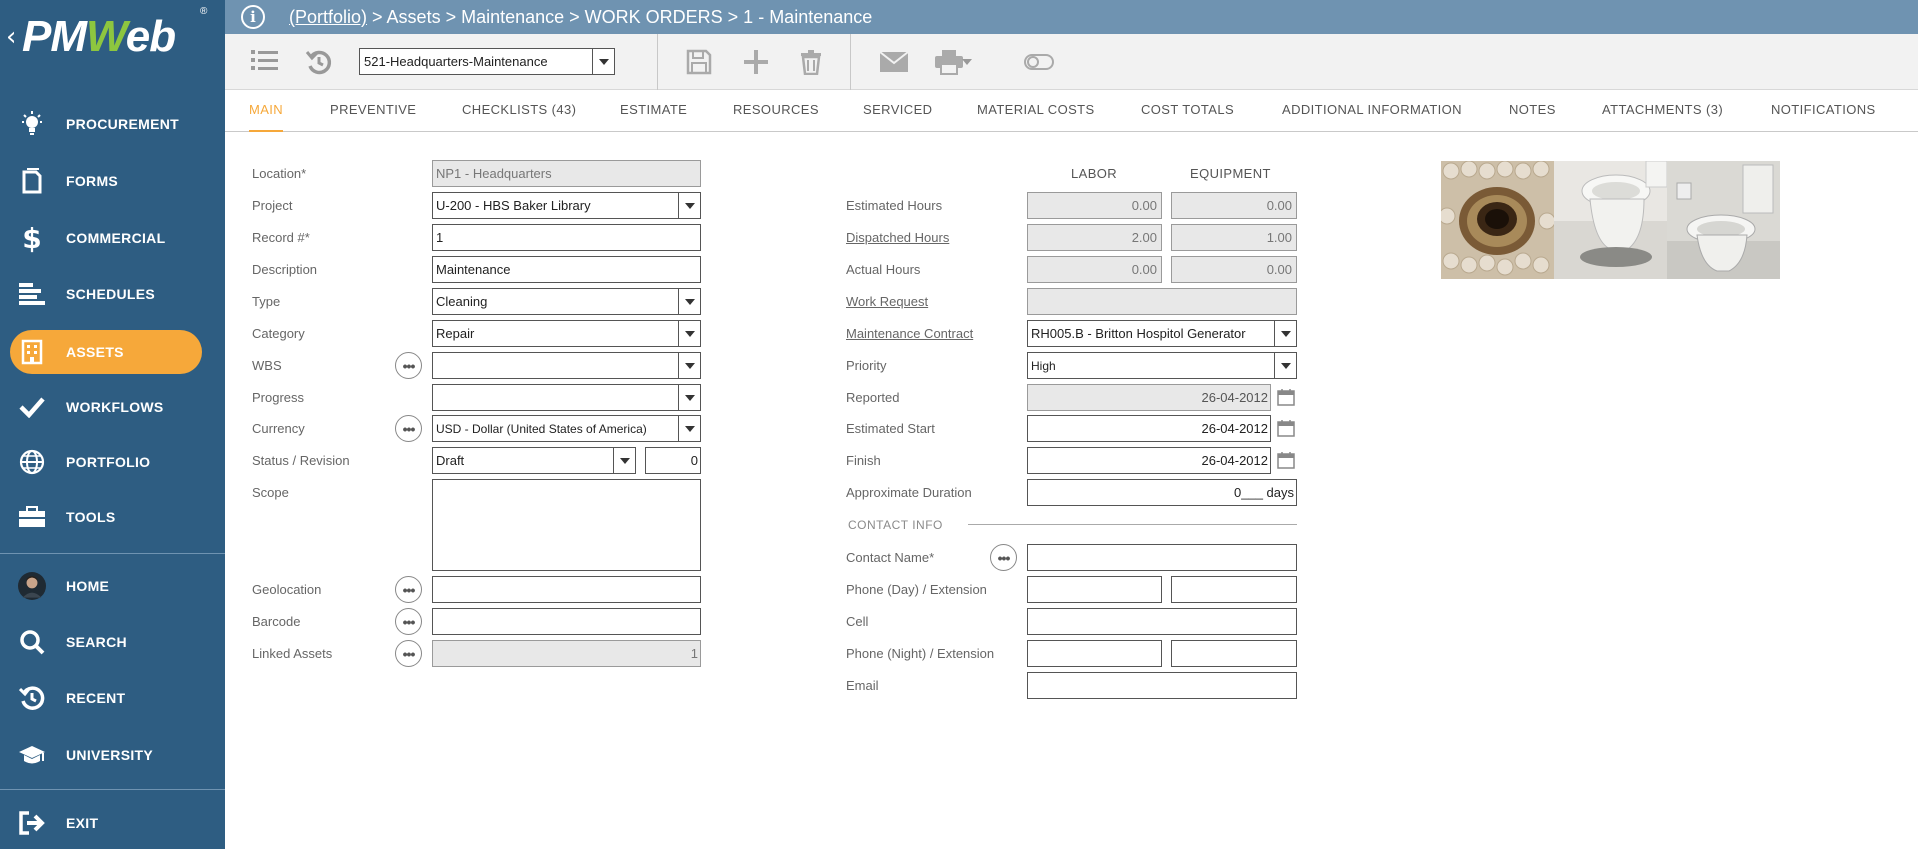 Image resolution: width=1918 pixels, height=849 pixels. Describe the element at coordinates (519, 111) in the screenshot. I see `tab-checklists: CHECKLISTS (43)` at that location.